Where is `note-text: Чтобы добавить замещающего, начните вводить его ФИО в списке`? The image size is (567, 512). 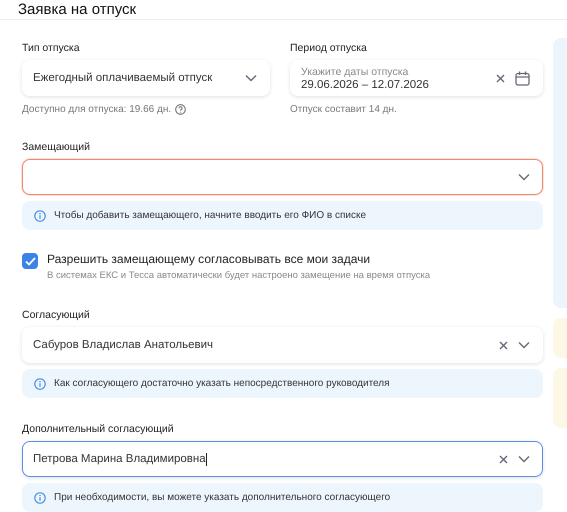
note-text: Чтобы добавить замещающего, начните вводить его ФИО в списке is located at coordinates (210, 215).